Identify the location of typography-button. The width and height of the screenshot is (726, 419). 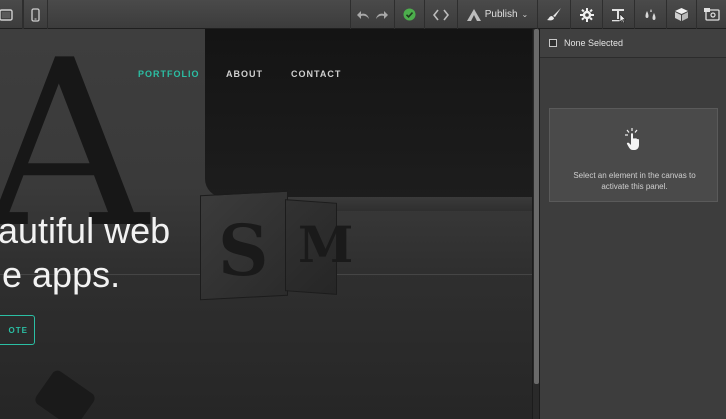
(618, 14).